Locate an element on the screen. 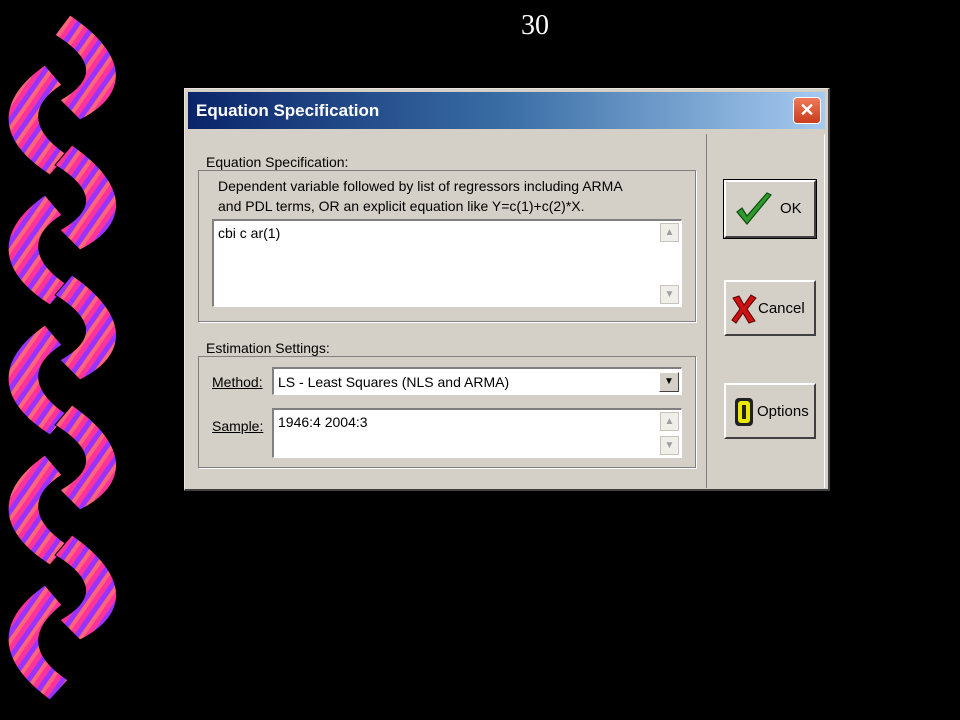 The width and height of the screenshot is (960, 720). method-label-text: Method: is located at coordinates (237, 382).